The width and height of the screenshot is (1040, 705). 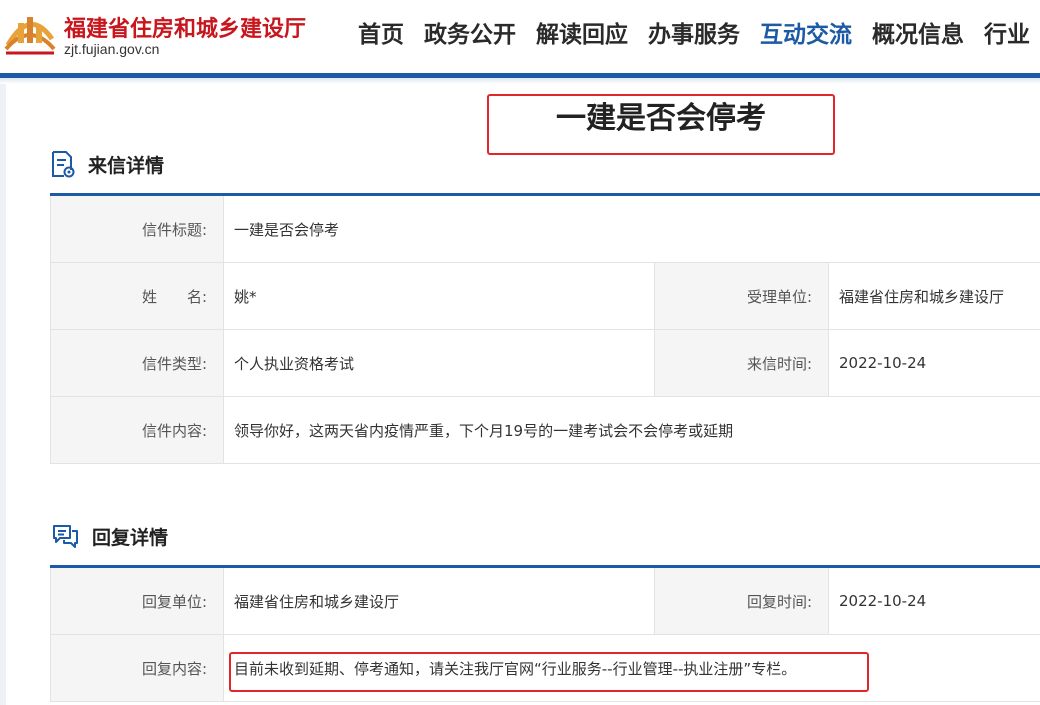 What do you see at coordinates (3, 394) in the screenshot?
I see `left-edge` at bounding box center [3, 394].